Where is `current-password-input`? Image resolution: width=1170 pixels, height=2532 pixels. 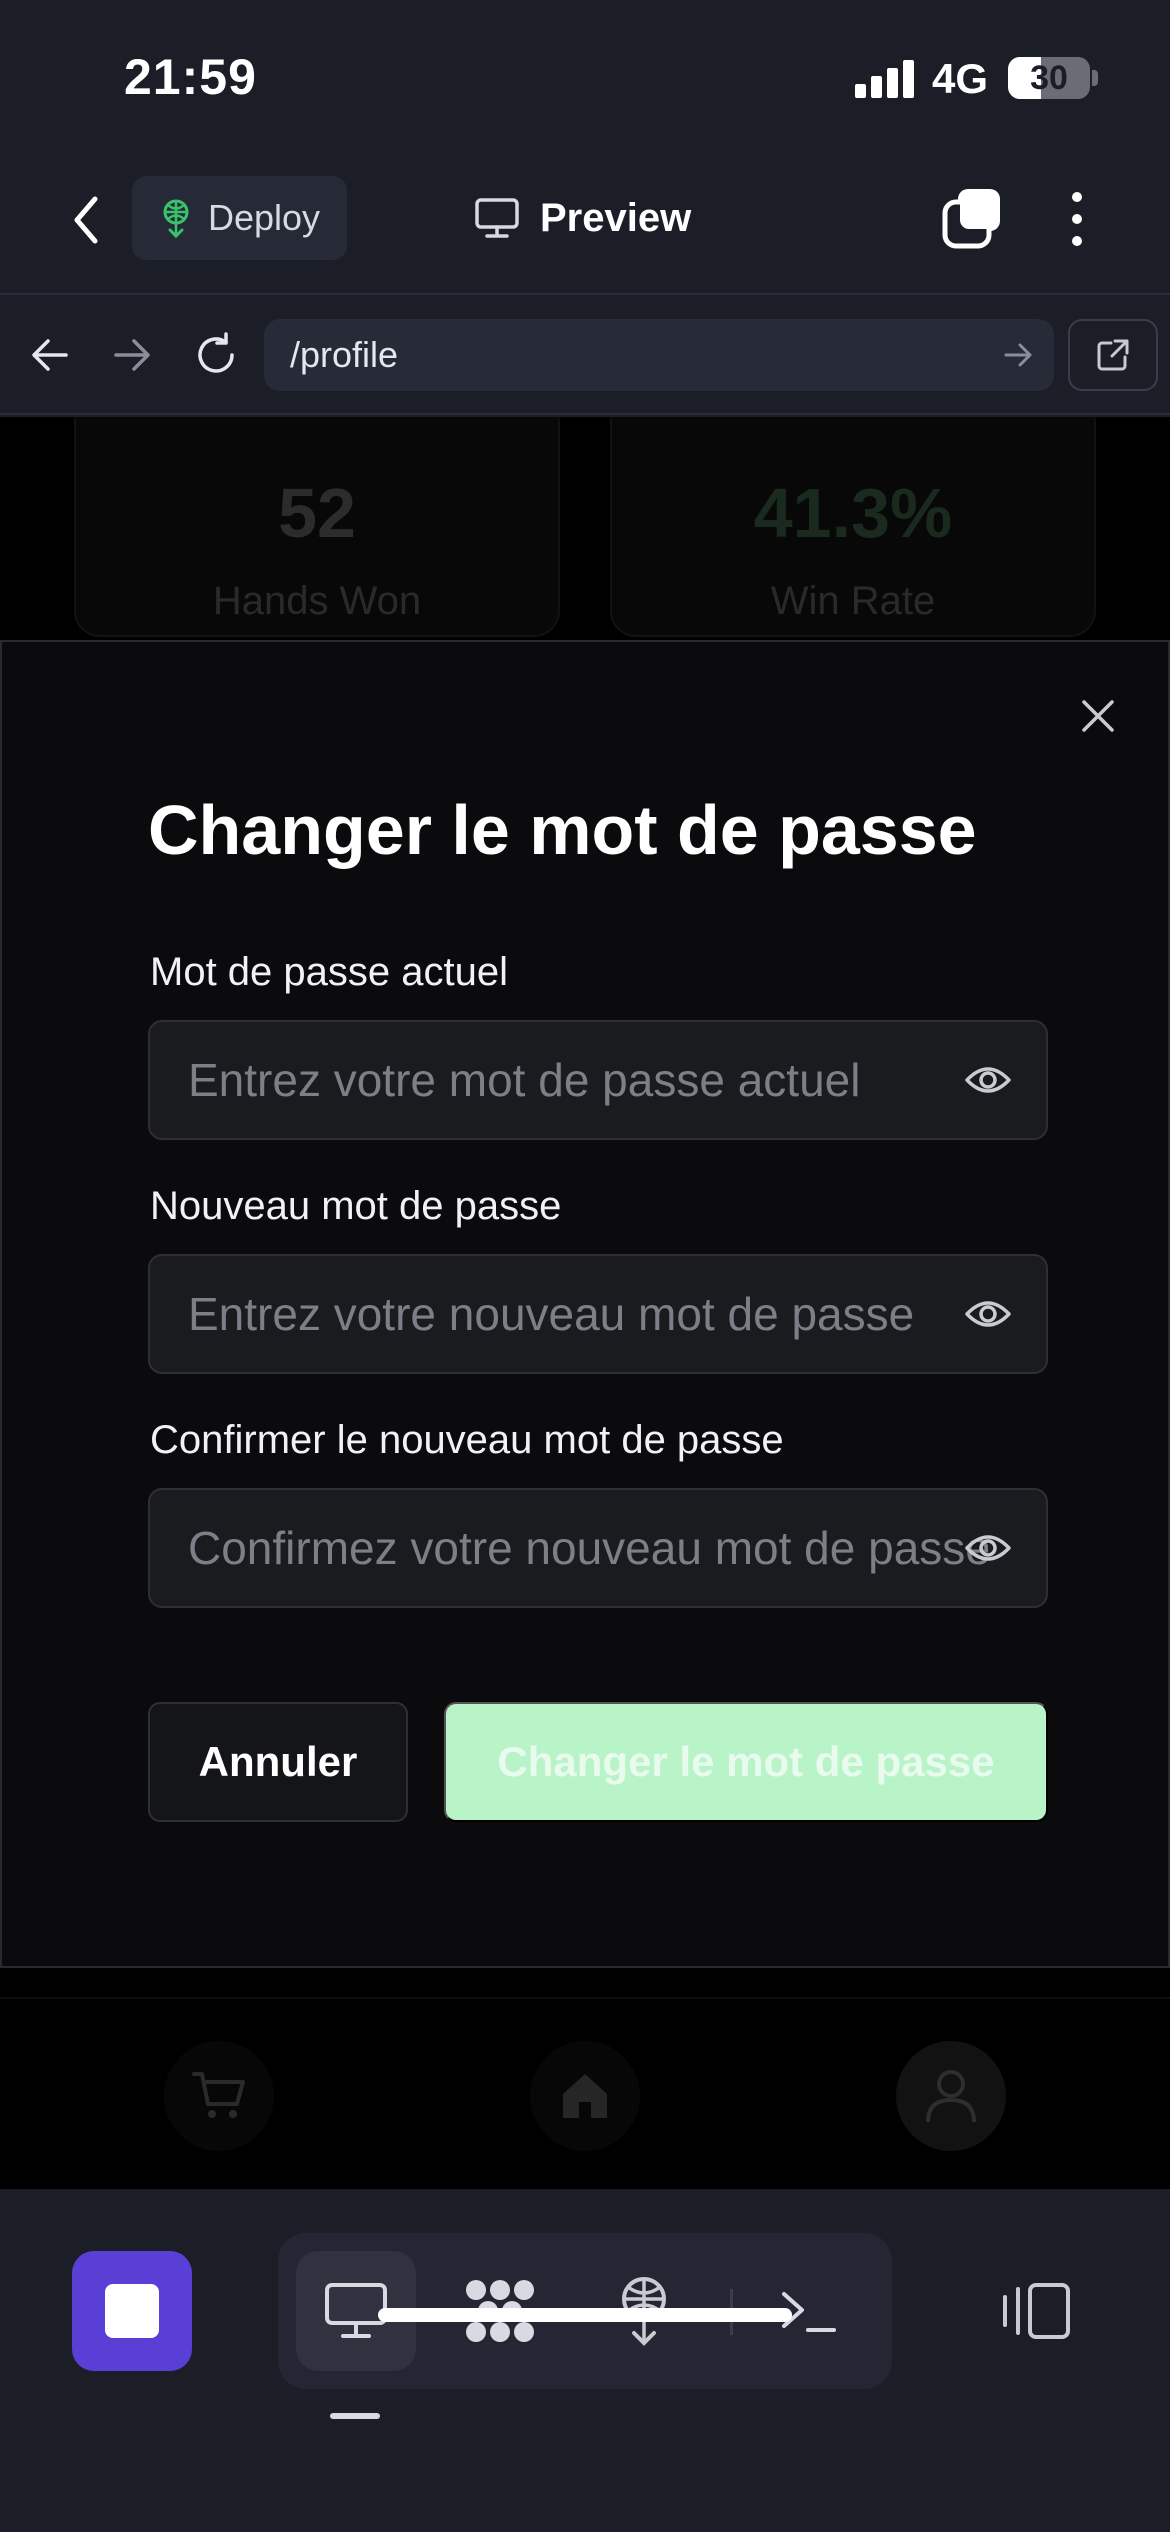 current-password-input is located at coordinates (588, 1080).